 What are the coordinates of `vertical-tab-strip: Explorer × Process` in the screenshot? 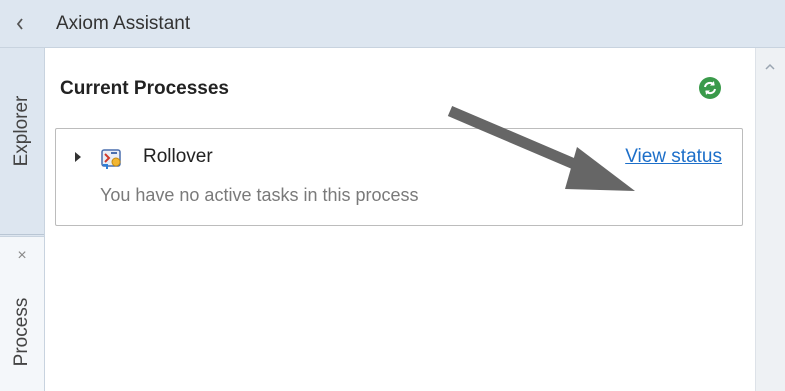 It's located at (22, 219).